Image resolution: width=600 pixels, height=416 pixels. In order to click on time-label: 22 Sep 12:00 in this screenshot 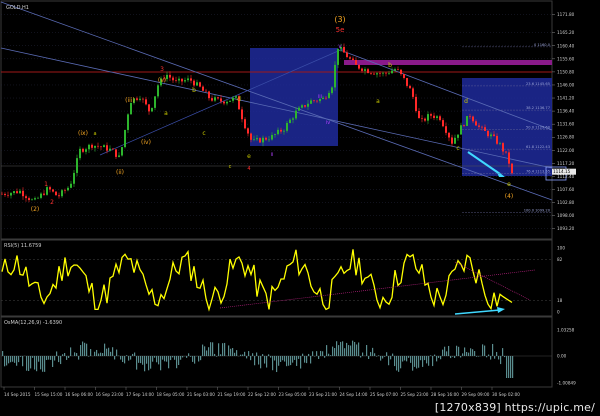, I will do `click(262, 394)`.